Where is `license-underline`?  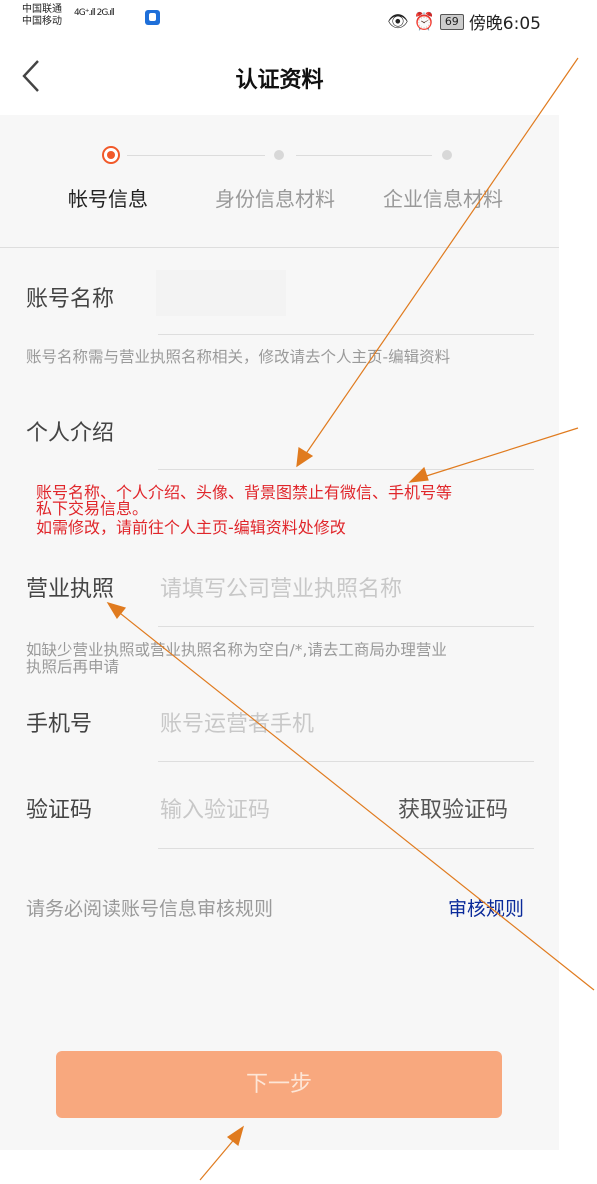 license-underline is located at coordinates (346, 626).